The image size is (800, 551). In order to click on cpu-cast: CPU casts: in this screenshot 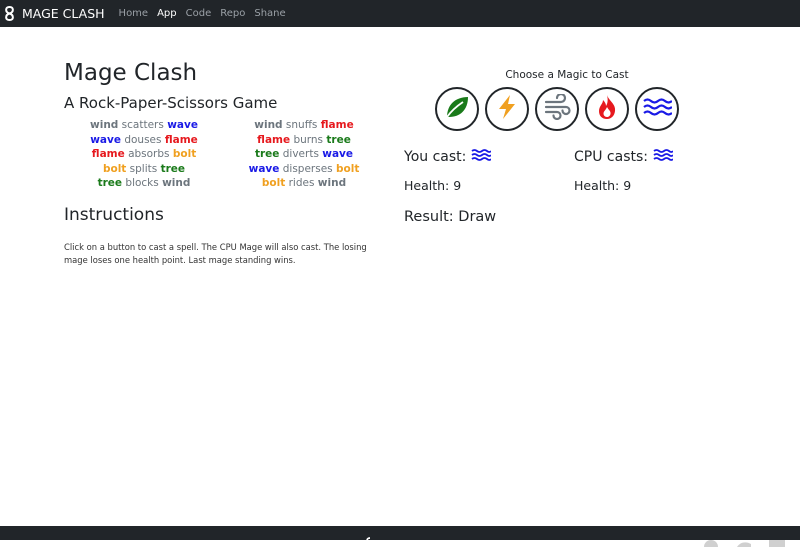, I will do `click(624, 157)`.